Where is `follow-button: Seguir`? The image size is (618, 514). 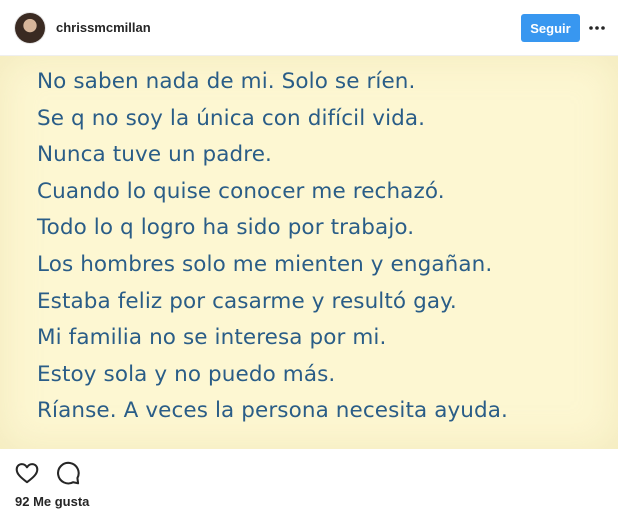
follow-button: Seguir is located at coordinates (550, 28).